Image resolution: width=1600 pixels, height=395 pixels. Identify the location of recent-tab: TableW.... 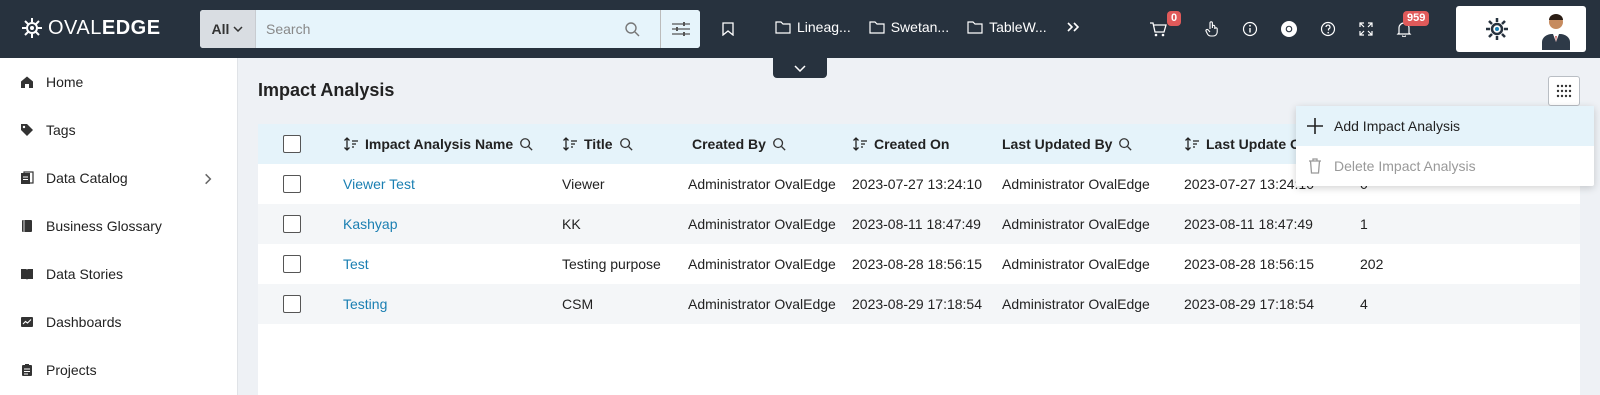
(1007, 27).